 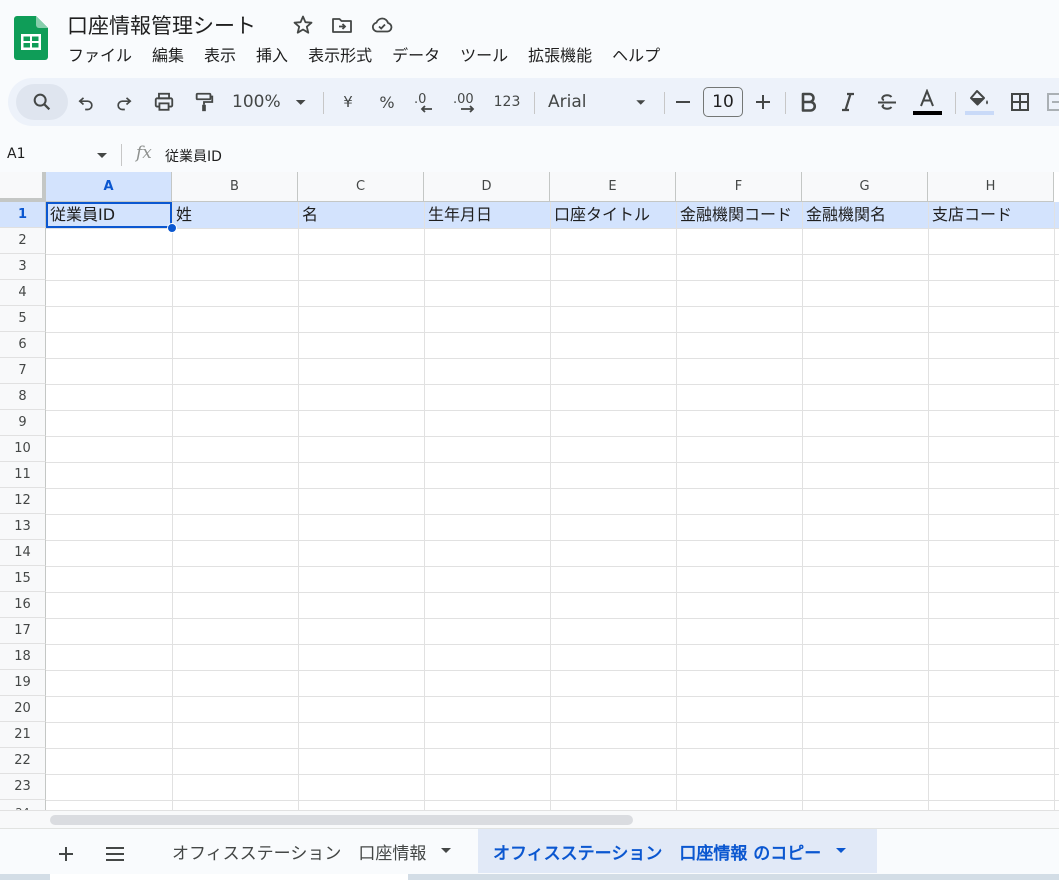 What do you see at coordinates (23, 527) in the screenshot?
I see `row-header: 13` at bounding box center [23, 527].